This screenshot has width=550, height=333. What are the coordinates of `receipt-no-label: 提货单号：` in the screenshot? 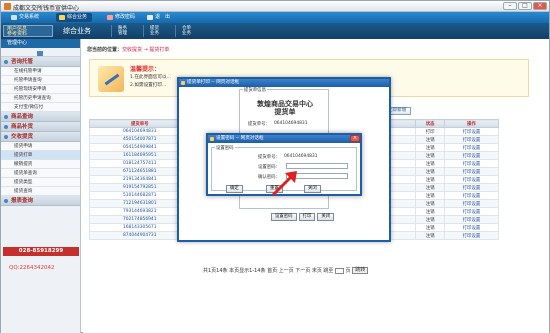 It's located at (259, 124).